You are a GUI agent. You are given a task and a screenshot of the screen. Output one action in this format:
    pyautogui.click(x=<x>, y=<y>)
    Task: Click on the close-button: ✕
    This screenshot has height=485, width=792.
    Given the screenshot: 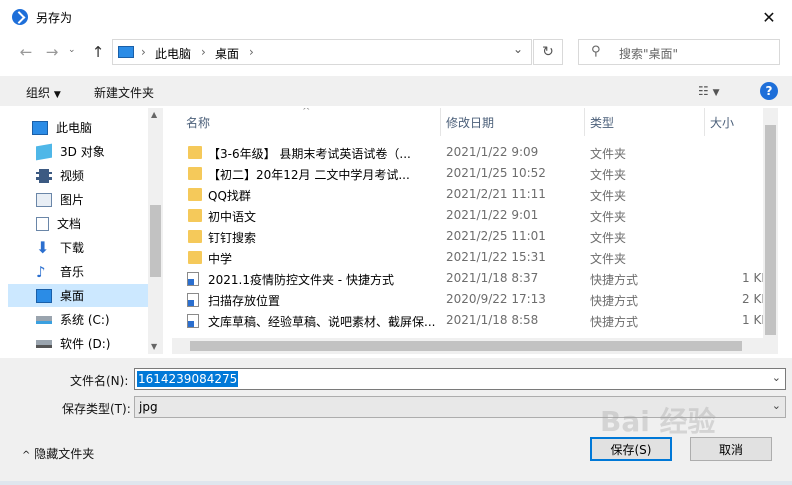 What is the action you would take?
    pyautogui.click(x=769, y=17)
    